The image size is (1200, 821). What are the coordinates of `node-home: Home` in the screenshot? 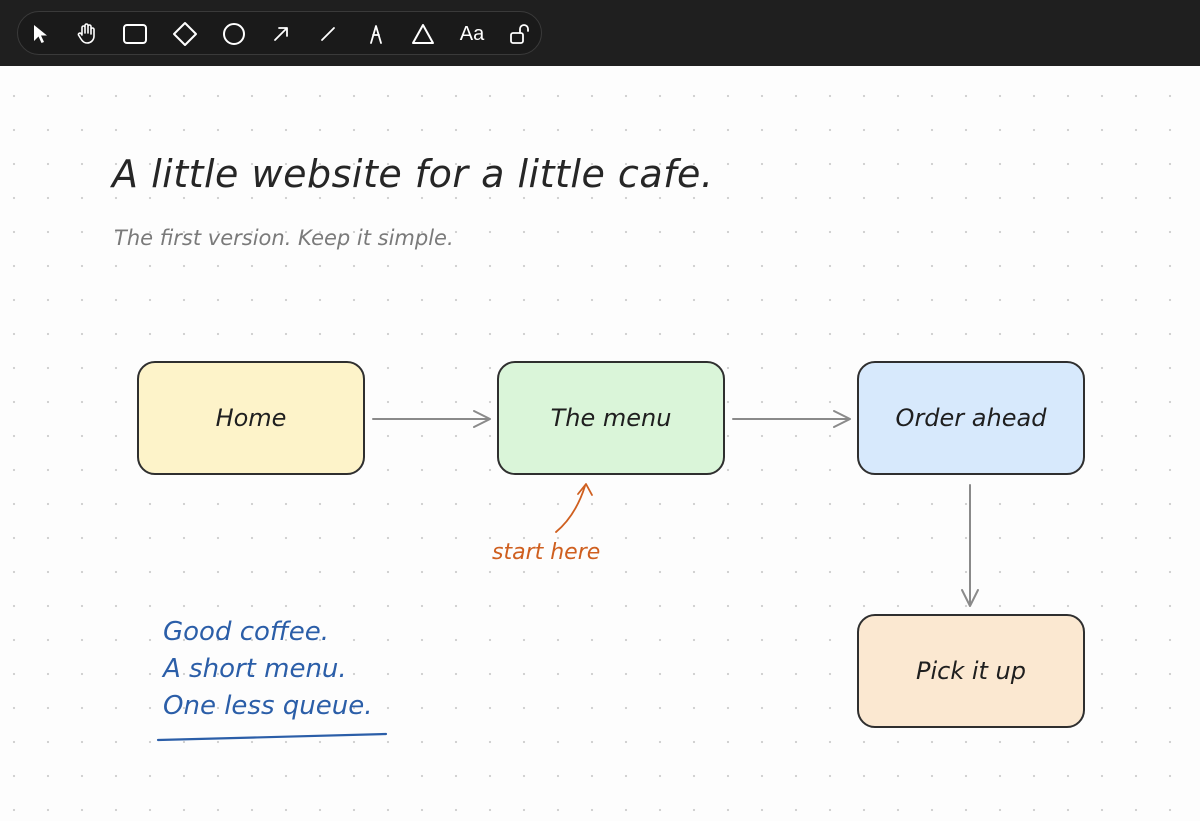 It's located at (251, 418).